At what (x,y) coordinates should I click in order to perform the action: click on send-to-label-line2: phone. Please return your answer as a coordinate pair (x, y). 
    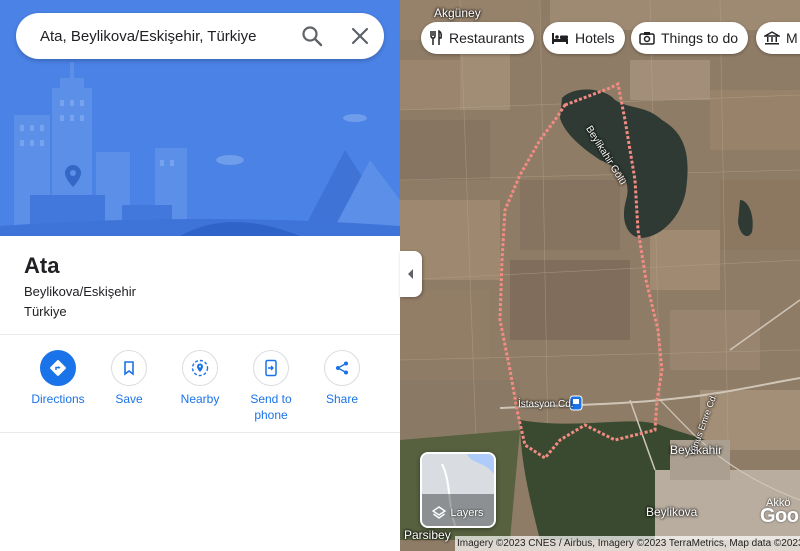
    Looking at the image, I should click on (271, 415).